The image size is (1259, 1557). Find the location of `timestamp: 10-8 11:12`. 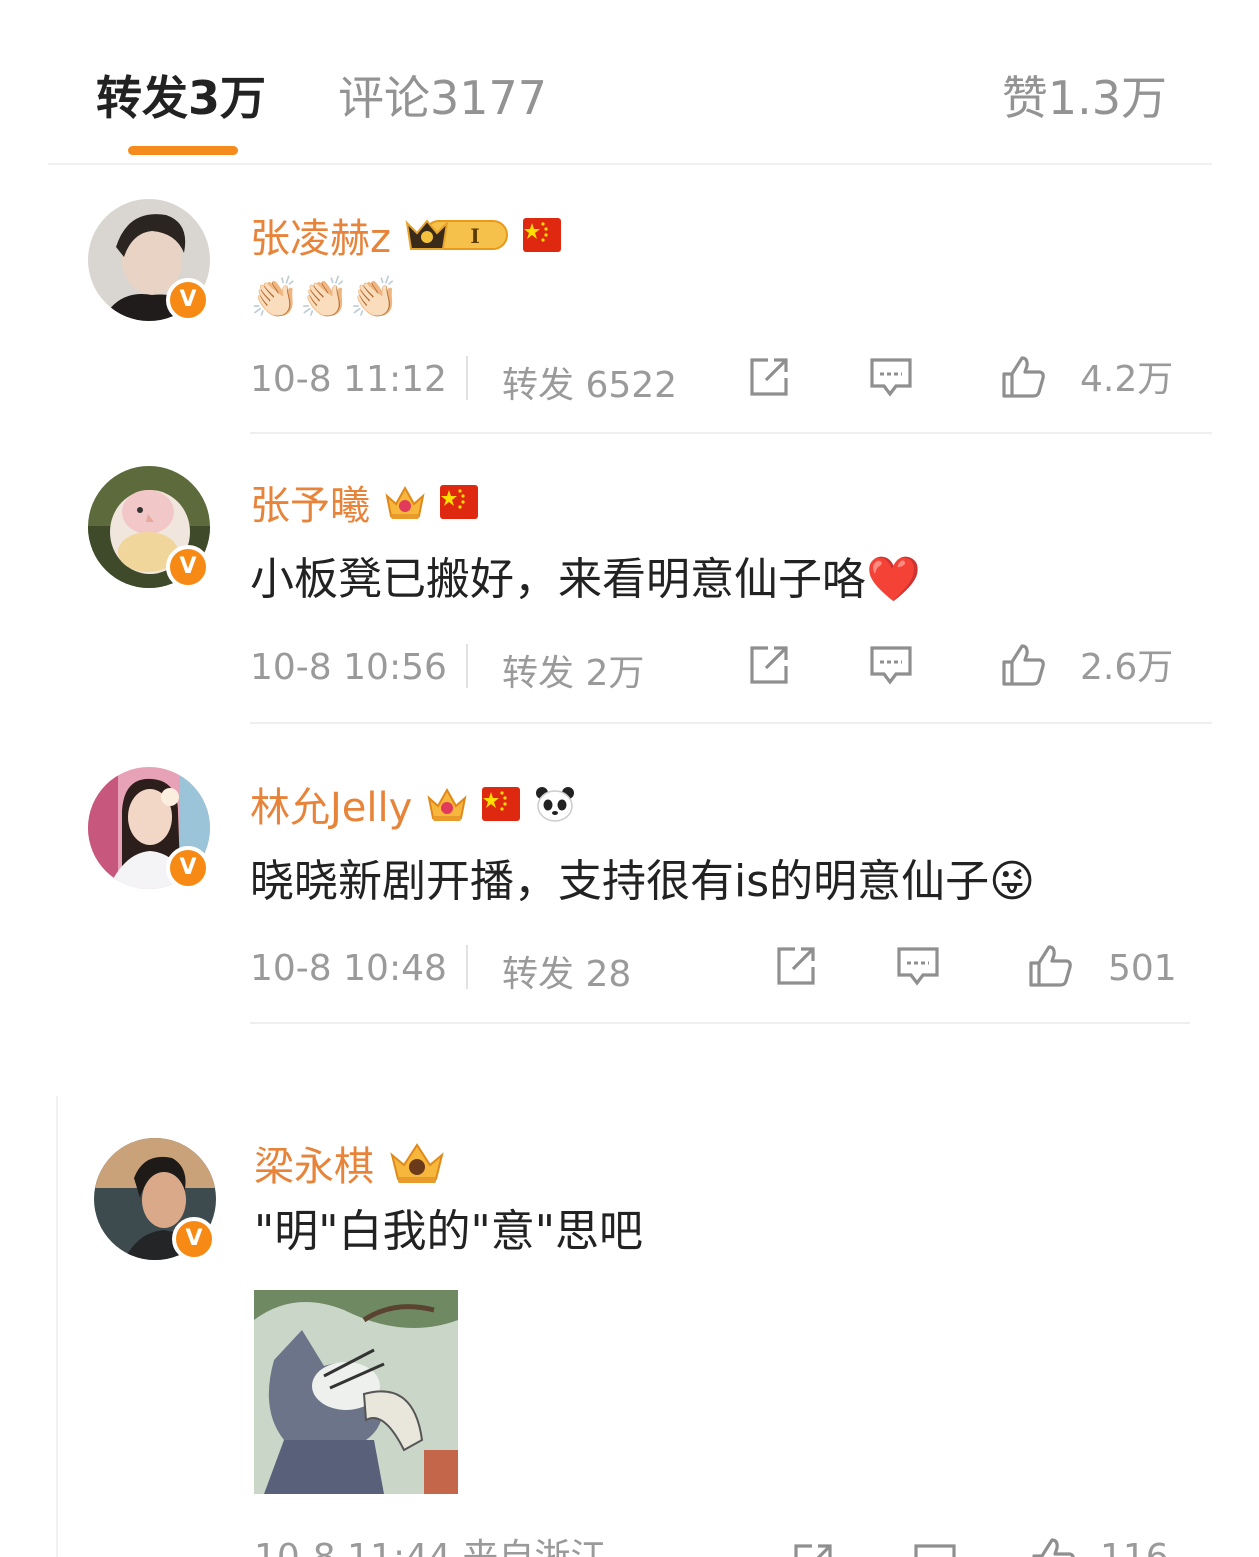

timestamp: 10-8 11:12 is located at coordinates (348, 379).